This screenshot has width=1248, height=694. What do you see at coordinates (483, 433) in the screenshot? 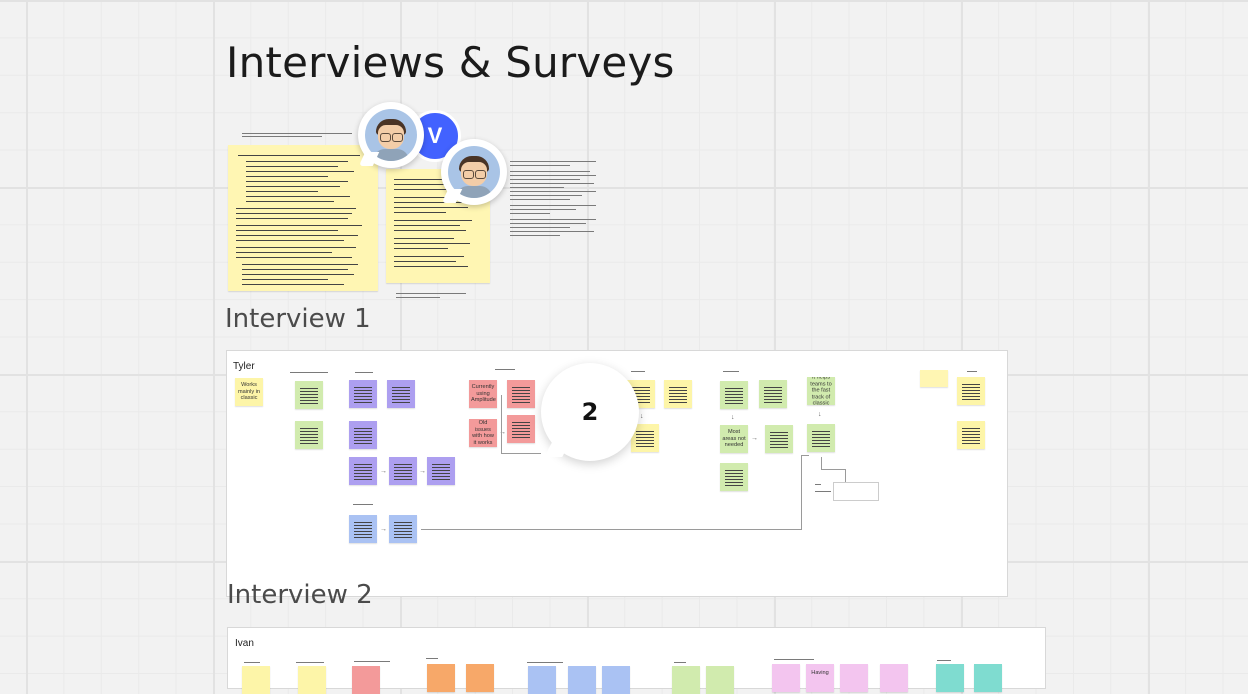
I see `sticky-note: Old issues with how it works` at bounding box center [483, 433].